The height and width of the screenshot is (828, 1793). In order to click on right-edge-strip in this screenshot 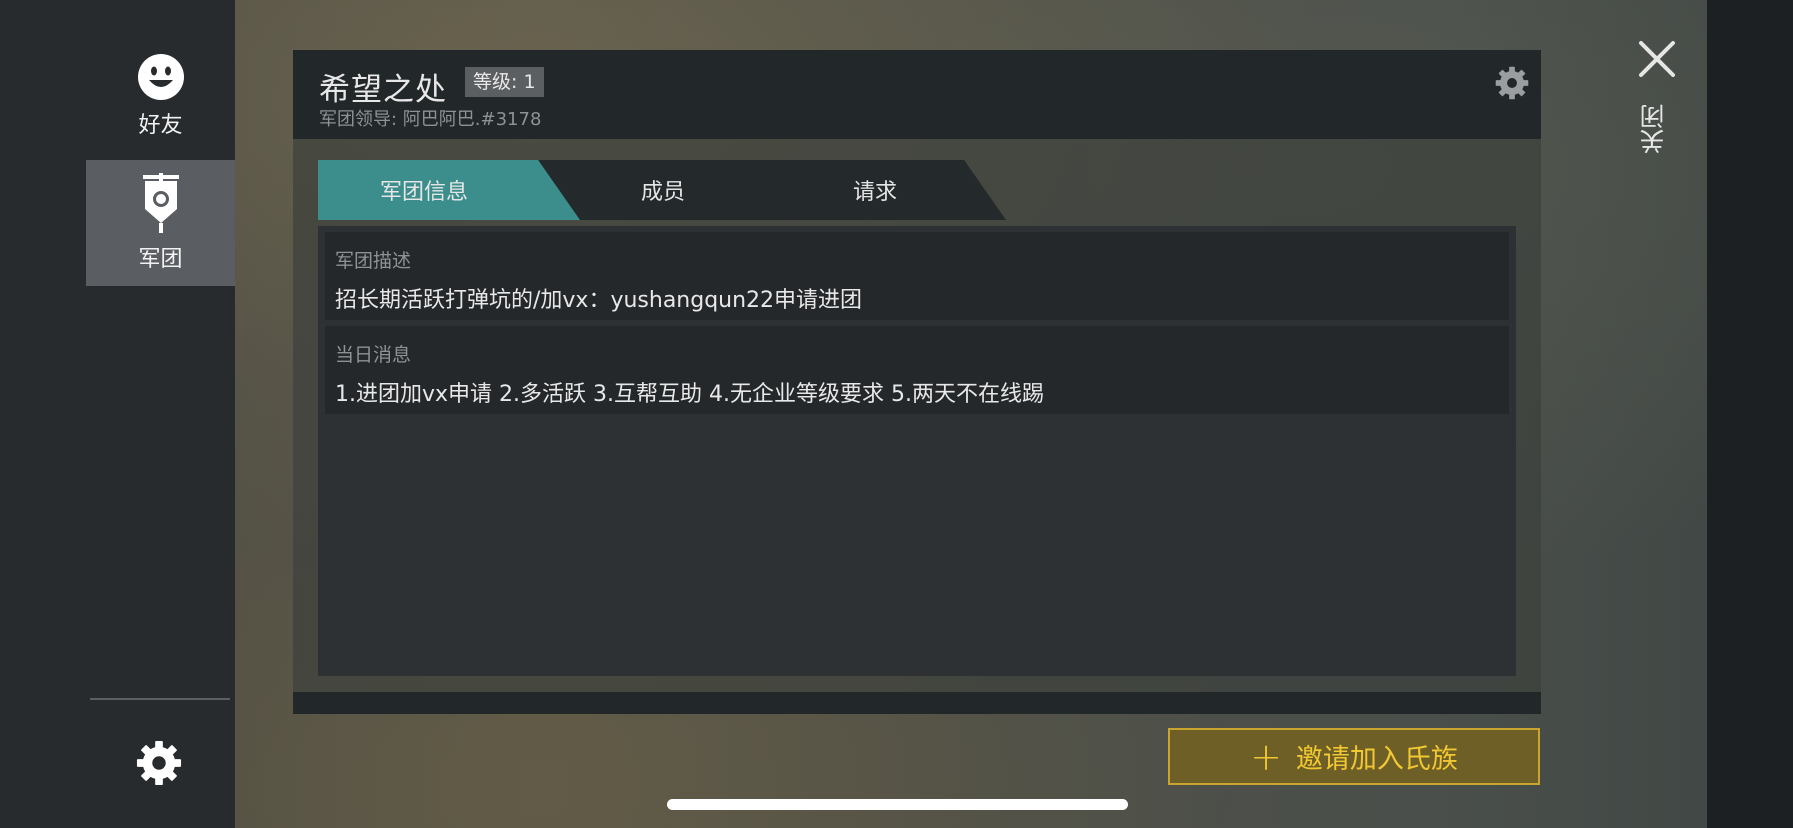, I will do `click(1750, 414)`.